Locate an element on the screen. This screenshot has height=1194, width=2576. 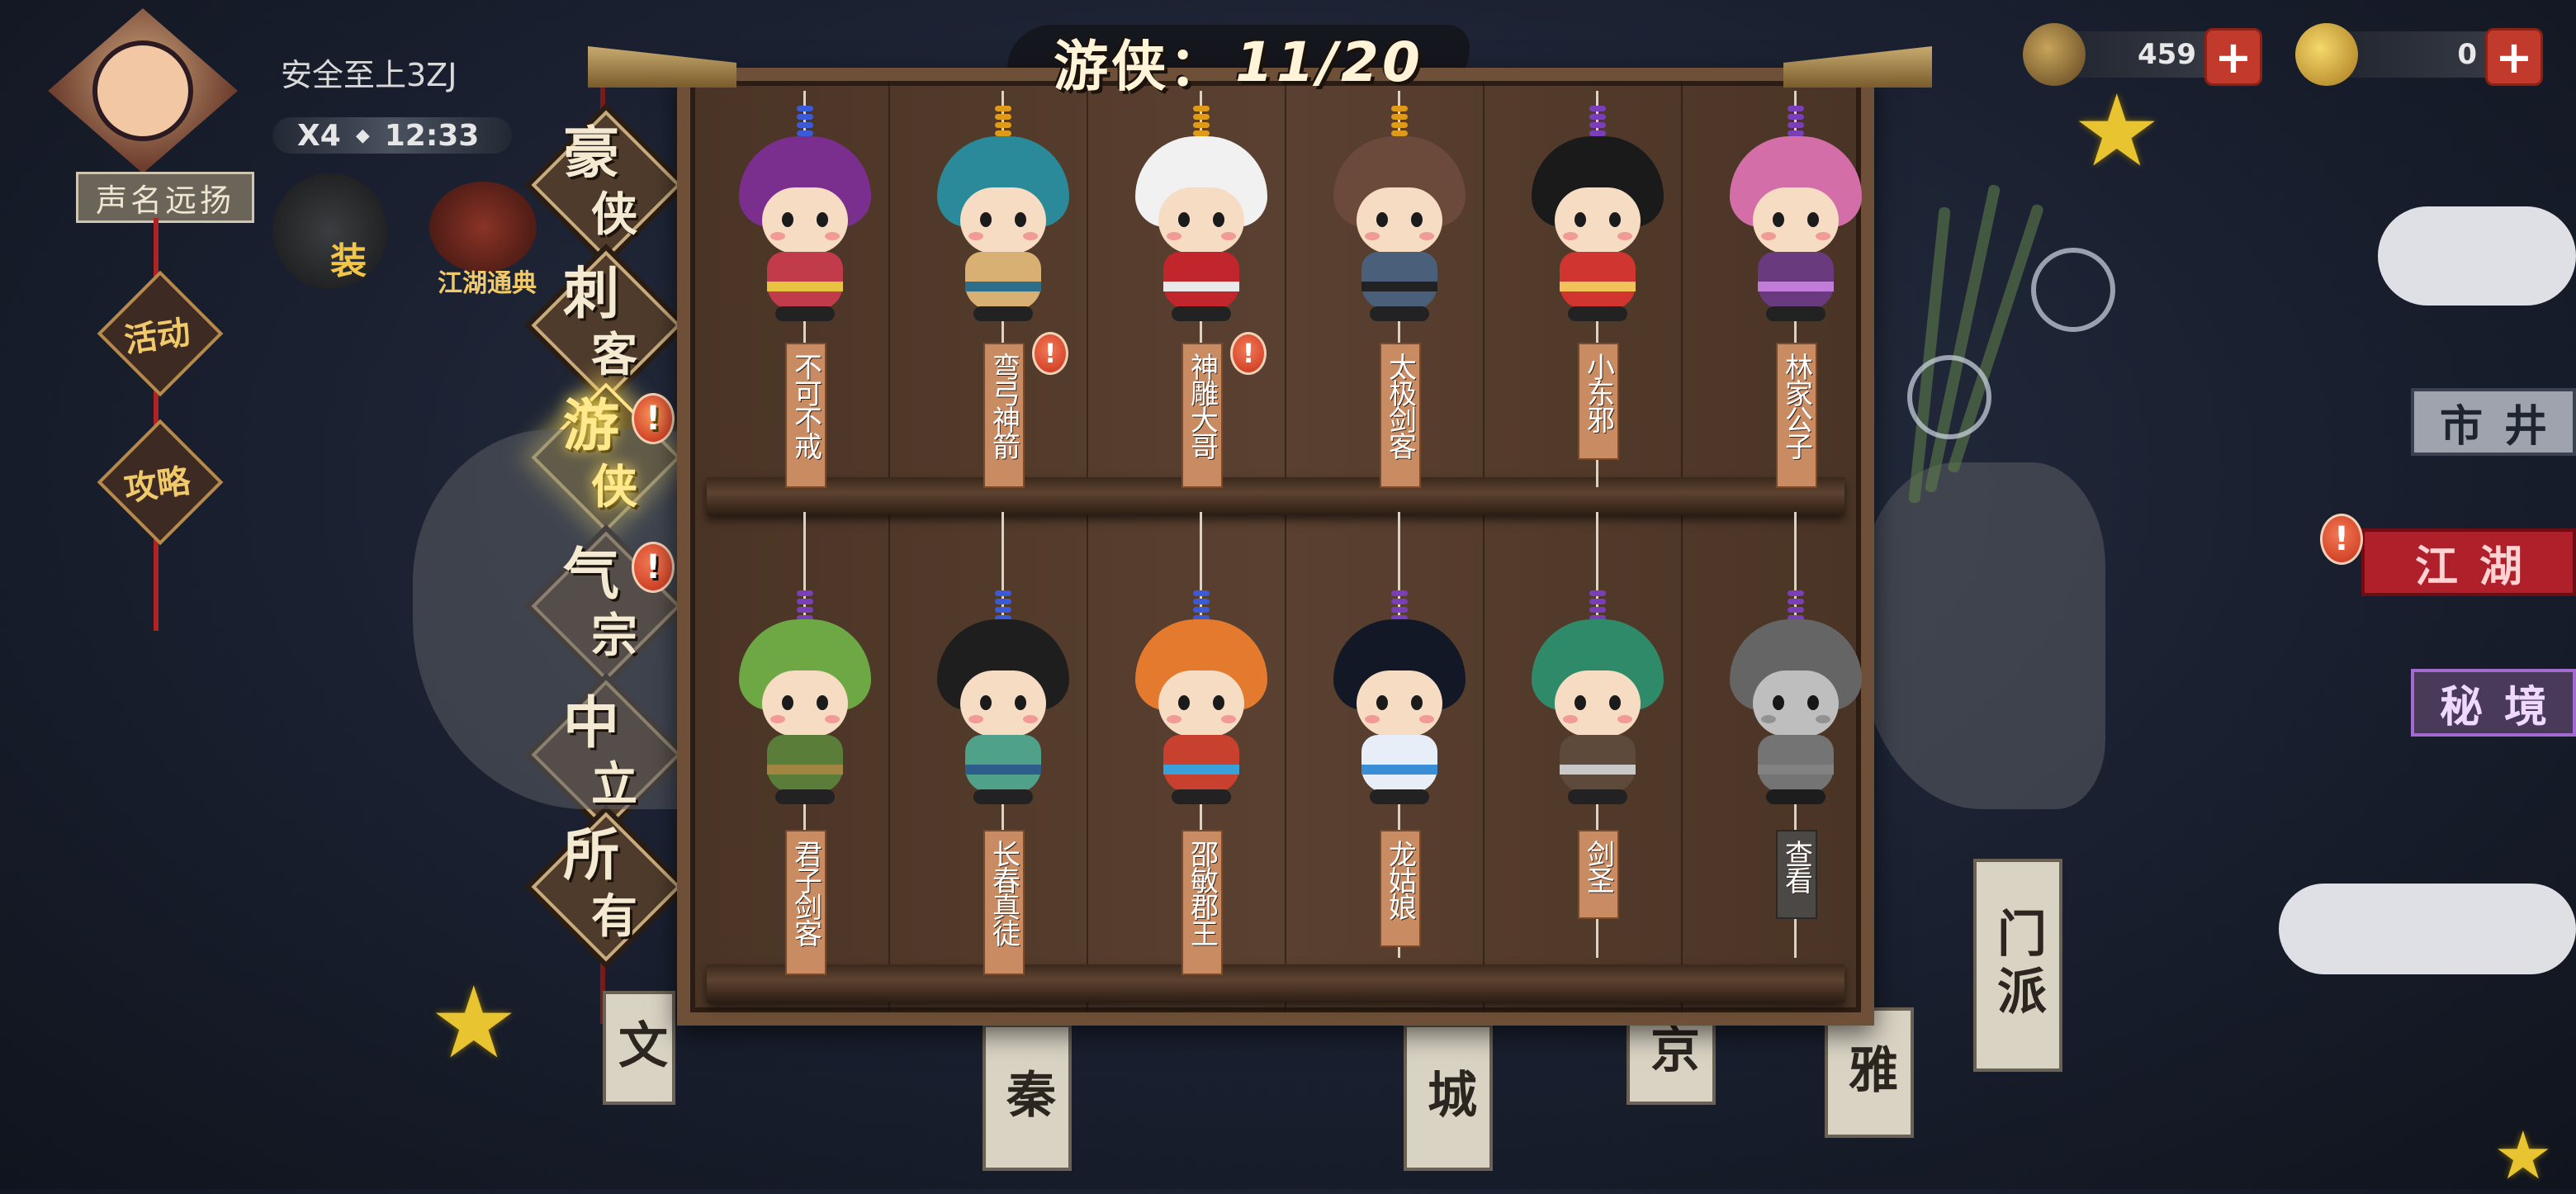
hero-slot: 弯弓神箭! is located at coordinates (1003, 314).